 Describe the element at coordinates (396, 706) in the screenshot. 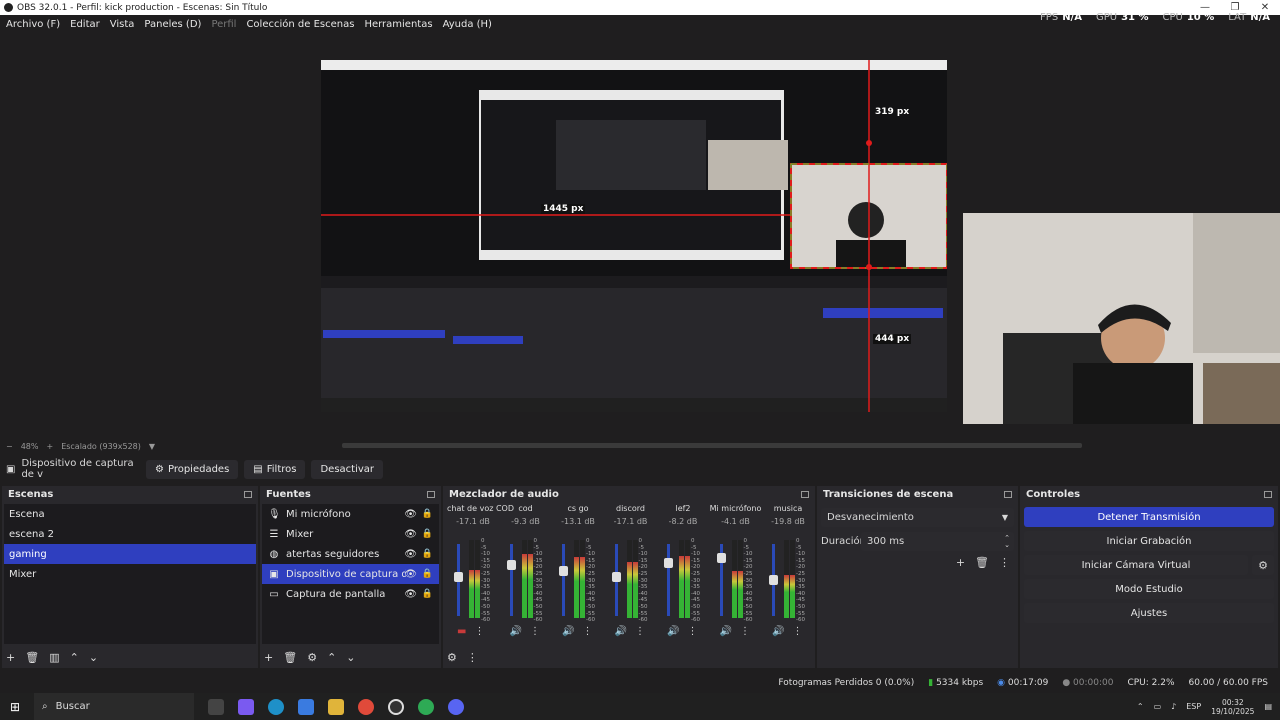

I see `obs-taskbar-icon` at that location.